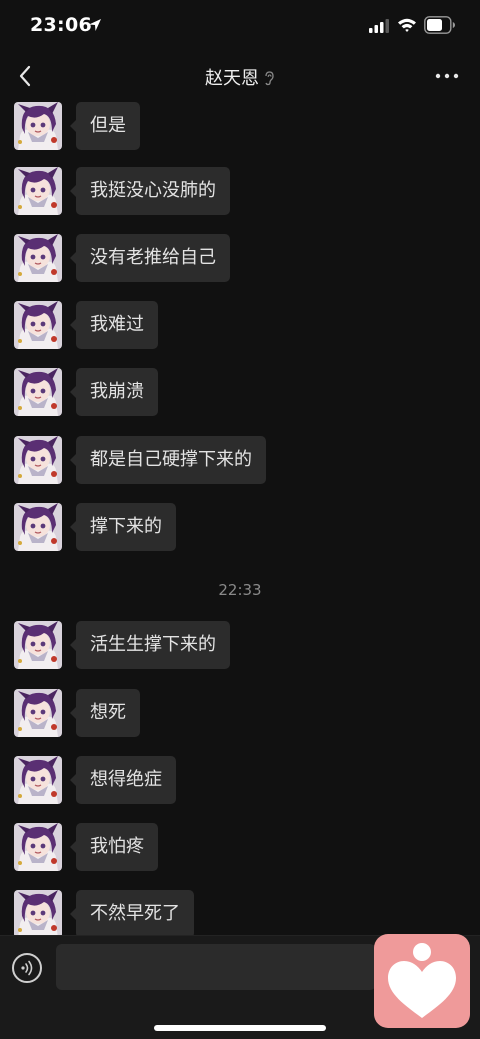  I want to click on voice-input-icon, so click(27, 968).